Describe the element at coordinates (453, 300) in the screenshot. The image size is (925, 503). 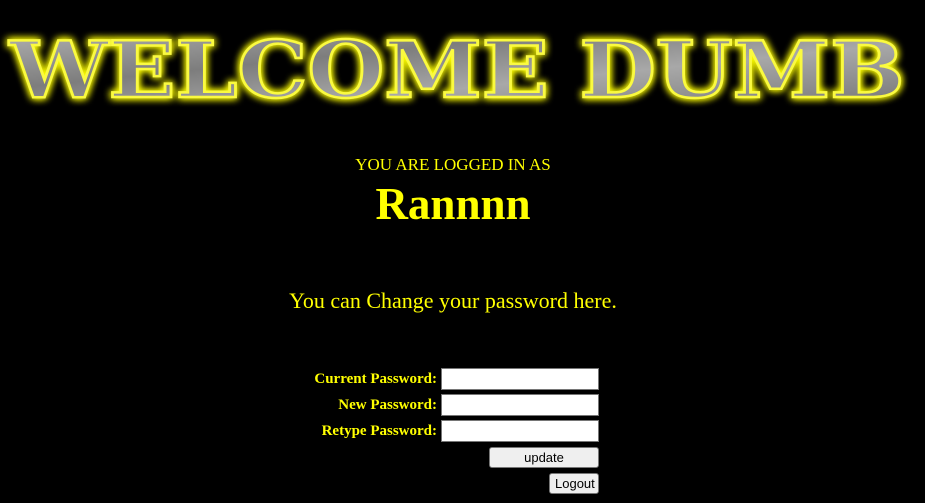
I see `change-password-message: You can Change your password here.` at that location.